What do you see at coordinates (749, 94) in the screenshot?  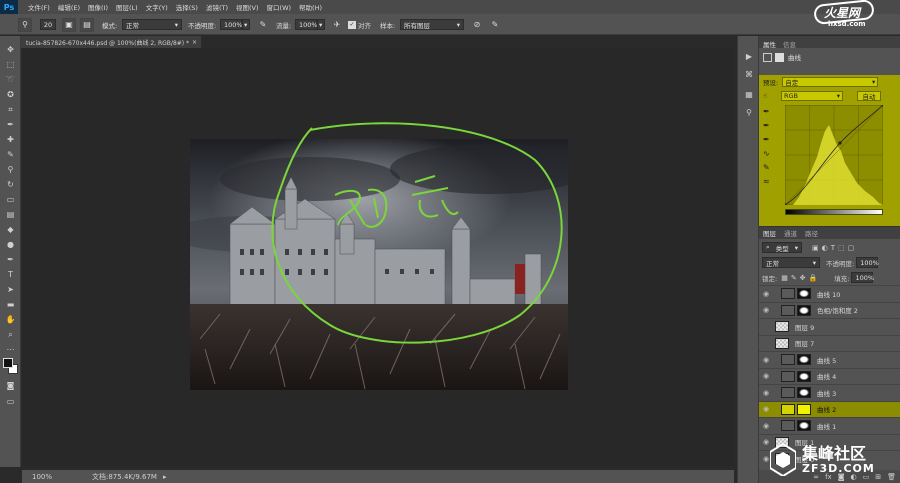 I see `brush-presets-icon: ▦` at bounding box center [749, 94].